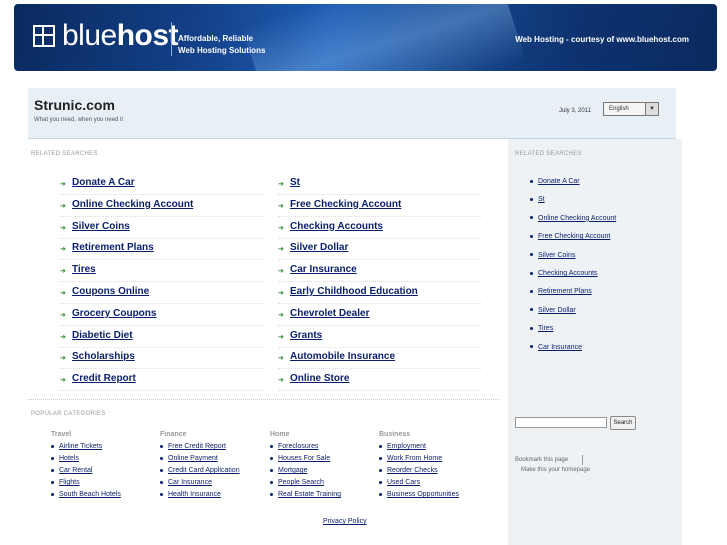  I want to click on sidebar-search-link: Donate A Car, so click(559, 181).